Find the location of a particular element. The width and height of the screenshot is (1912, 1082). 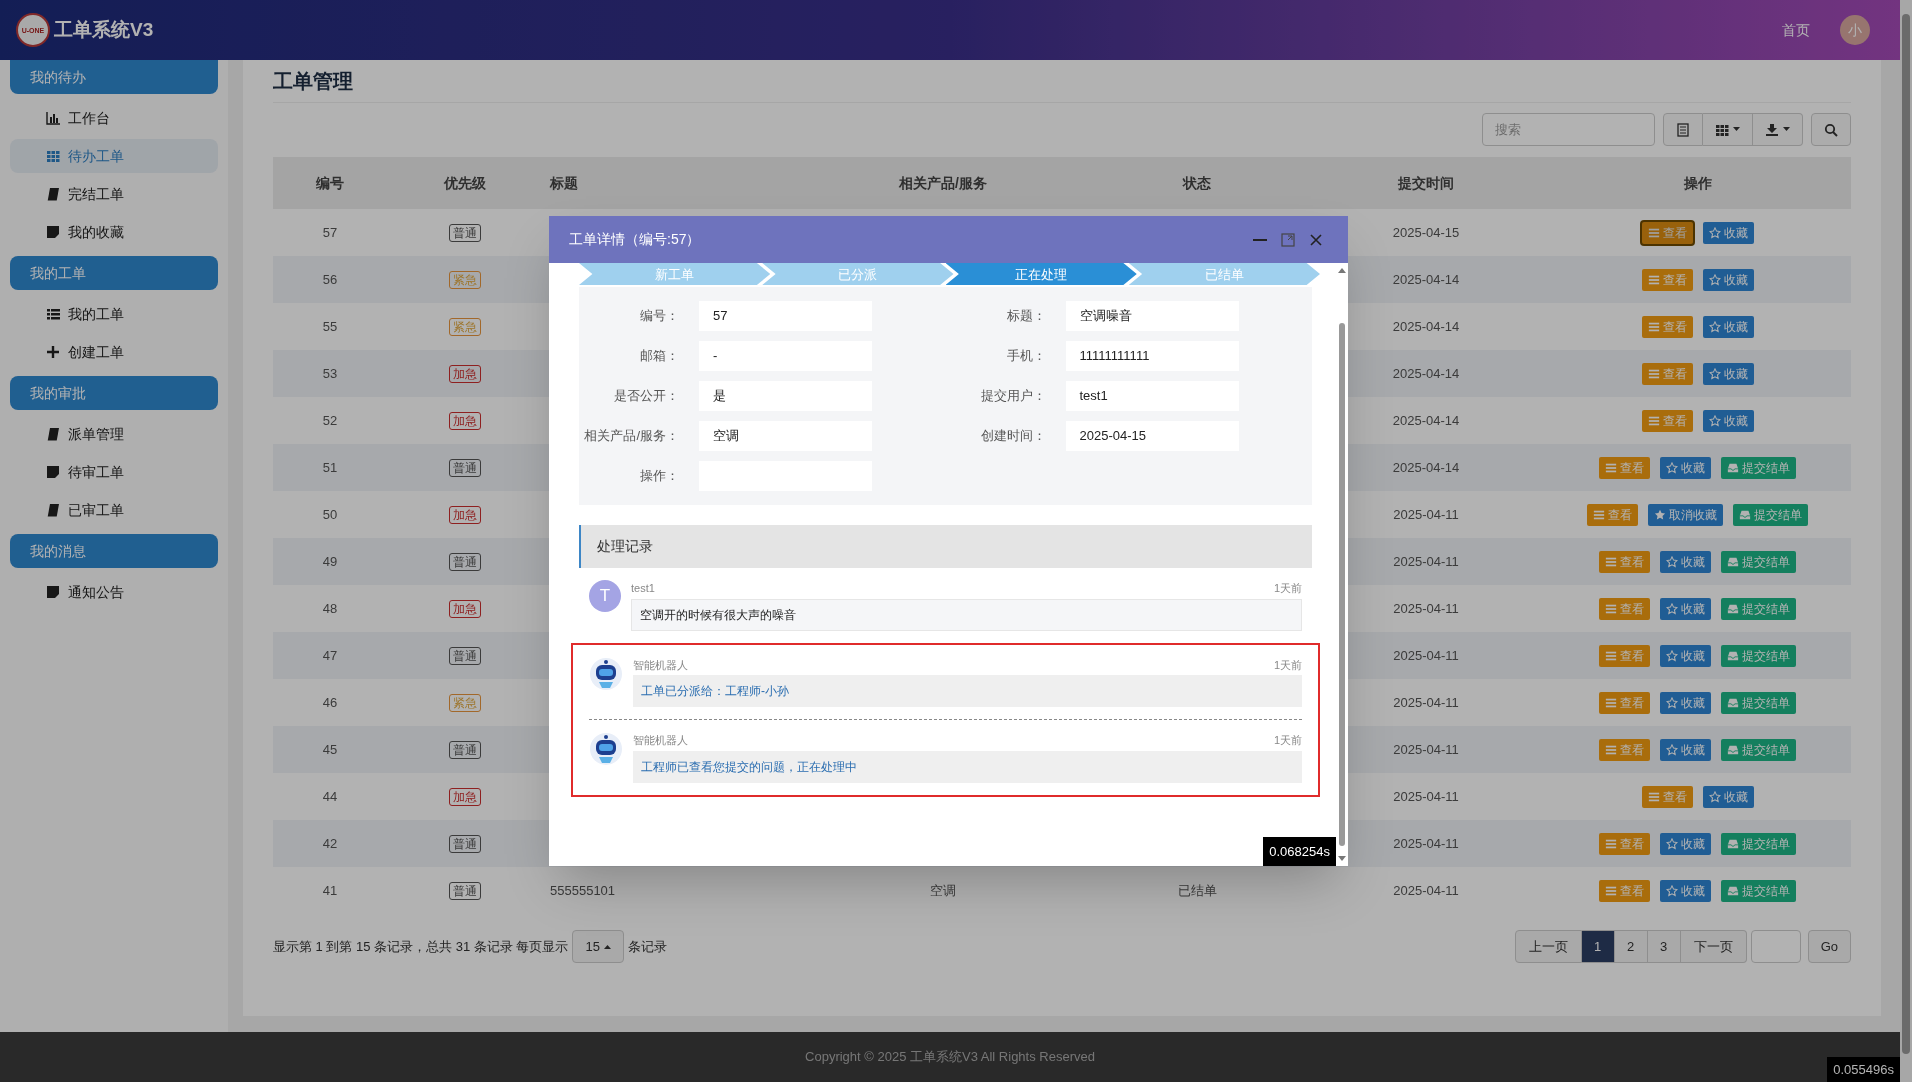

author-name: 智能机器人 is located at coordinates (660, 665).